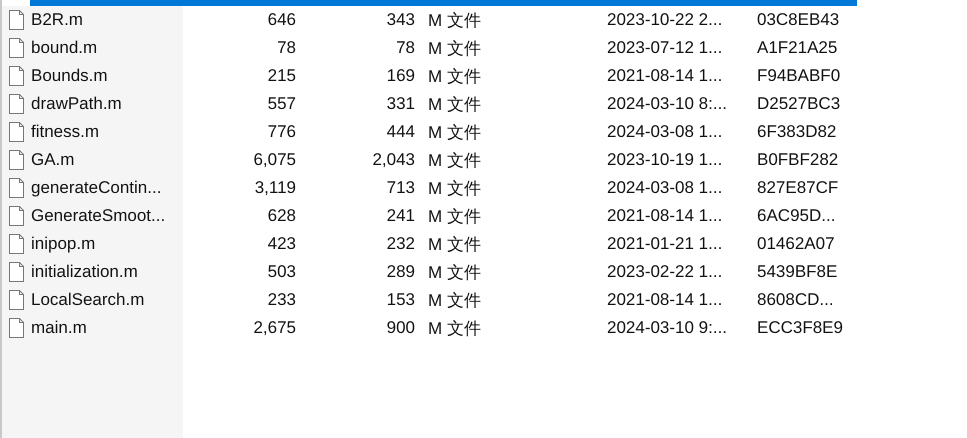  I want to click on packed-size-cell-text: 169, so click(400, 76).